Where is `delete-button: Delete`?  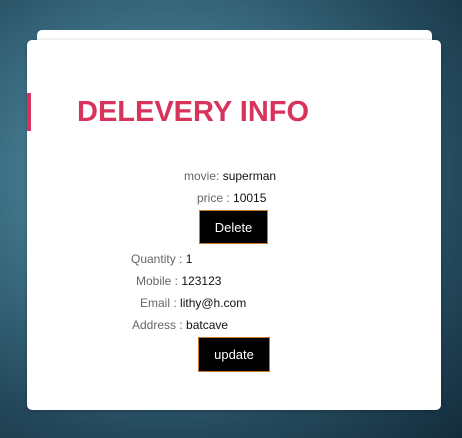 delete-button: Delete is located at coordinates (233, 227).